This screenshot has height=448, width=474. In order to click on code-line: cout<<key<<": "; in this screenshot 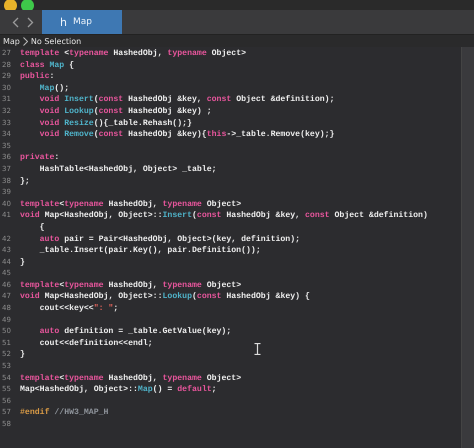, I will do `click(79, 309)`.